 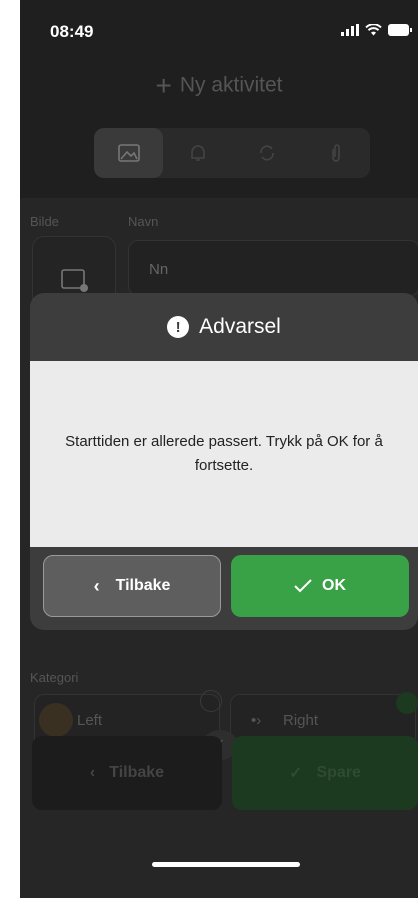 I want to click on page-header: + Ny aktivitet, so click(x=219, y=90).